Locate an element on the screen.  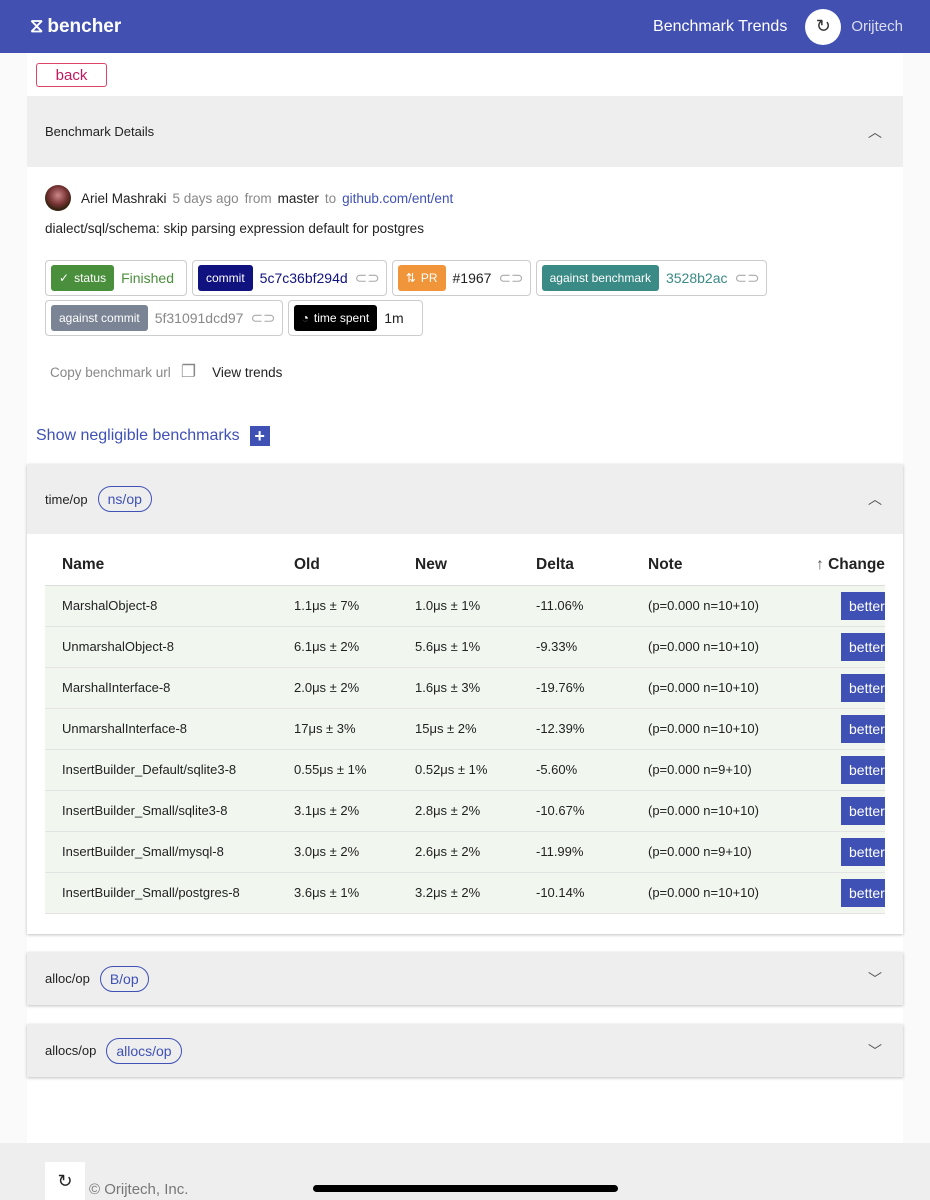
col-note: Note is located at coordinates (715, 565).